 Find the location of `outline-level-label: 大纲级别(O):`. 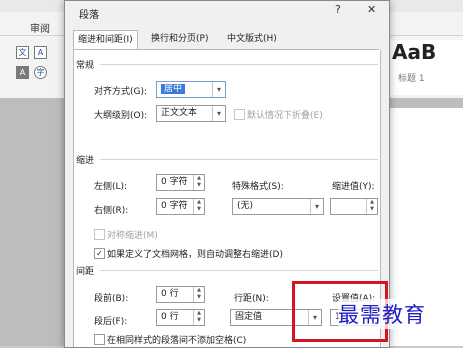

outline-level-label: 大纲级别(O): is located at coordinates (121, 116).